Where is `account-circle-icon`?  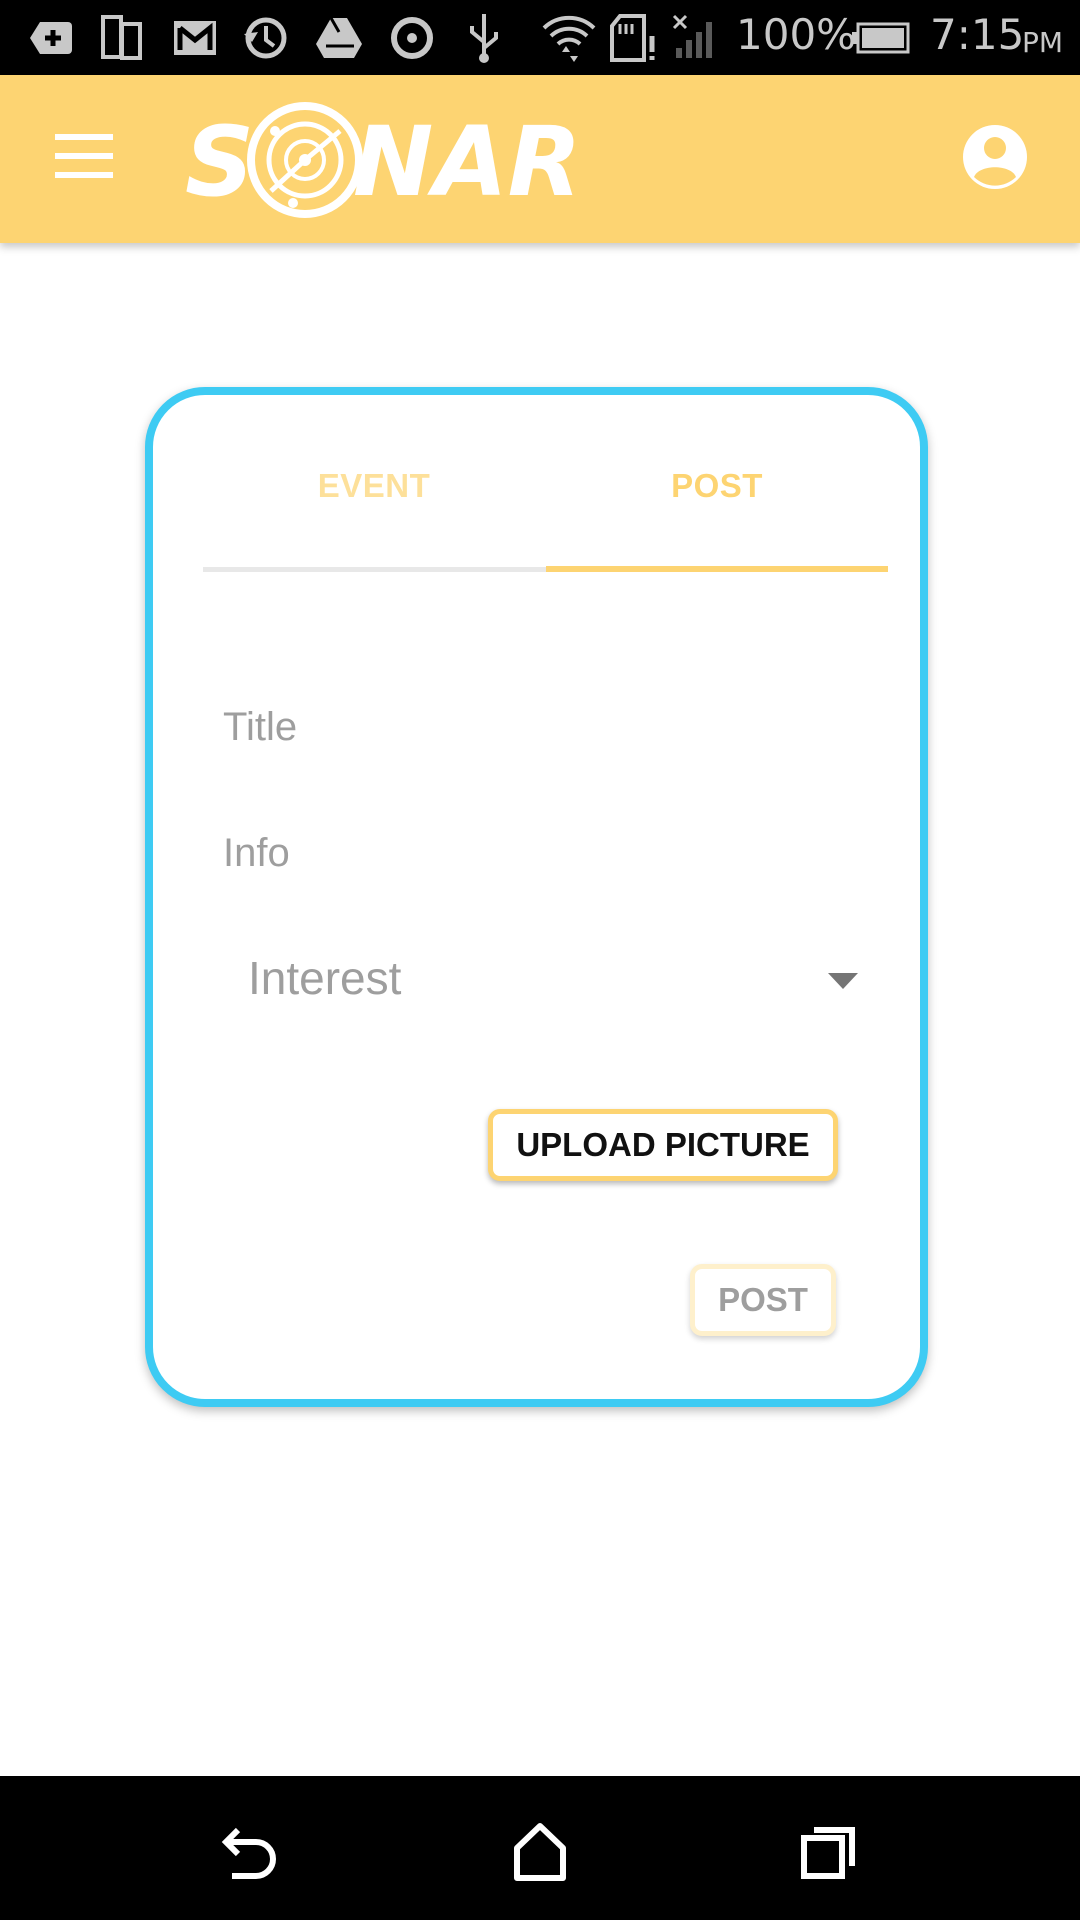 account-circle-icon is located at coordinates (995, 157).